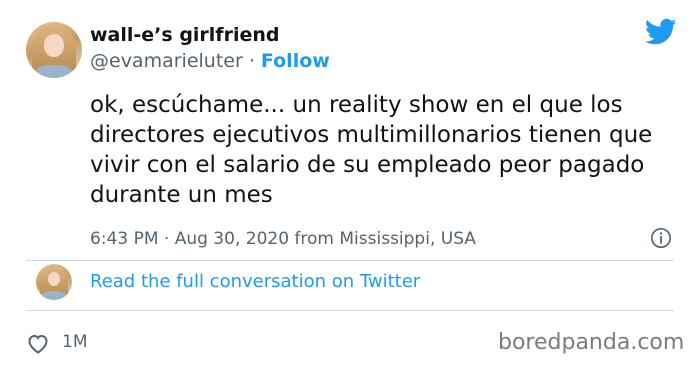 The image size is (700, 368). I want to click on read-conversation-link: Read the full conversation on Twitter, so click(255, 281).